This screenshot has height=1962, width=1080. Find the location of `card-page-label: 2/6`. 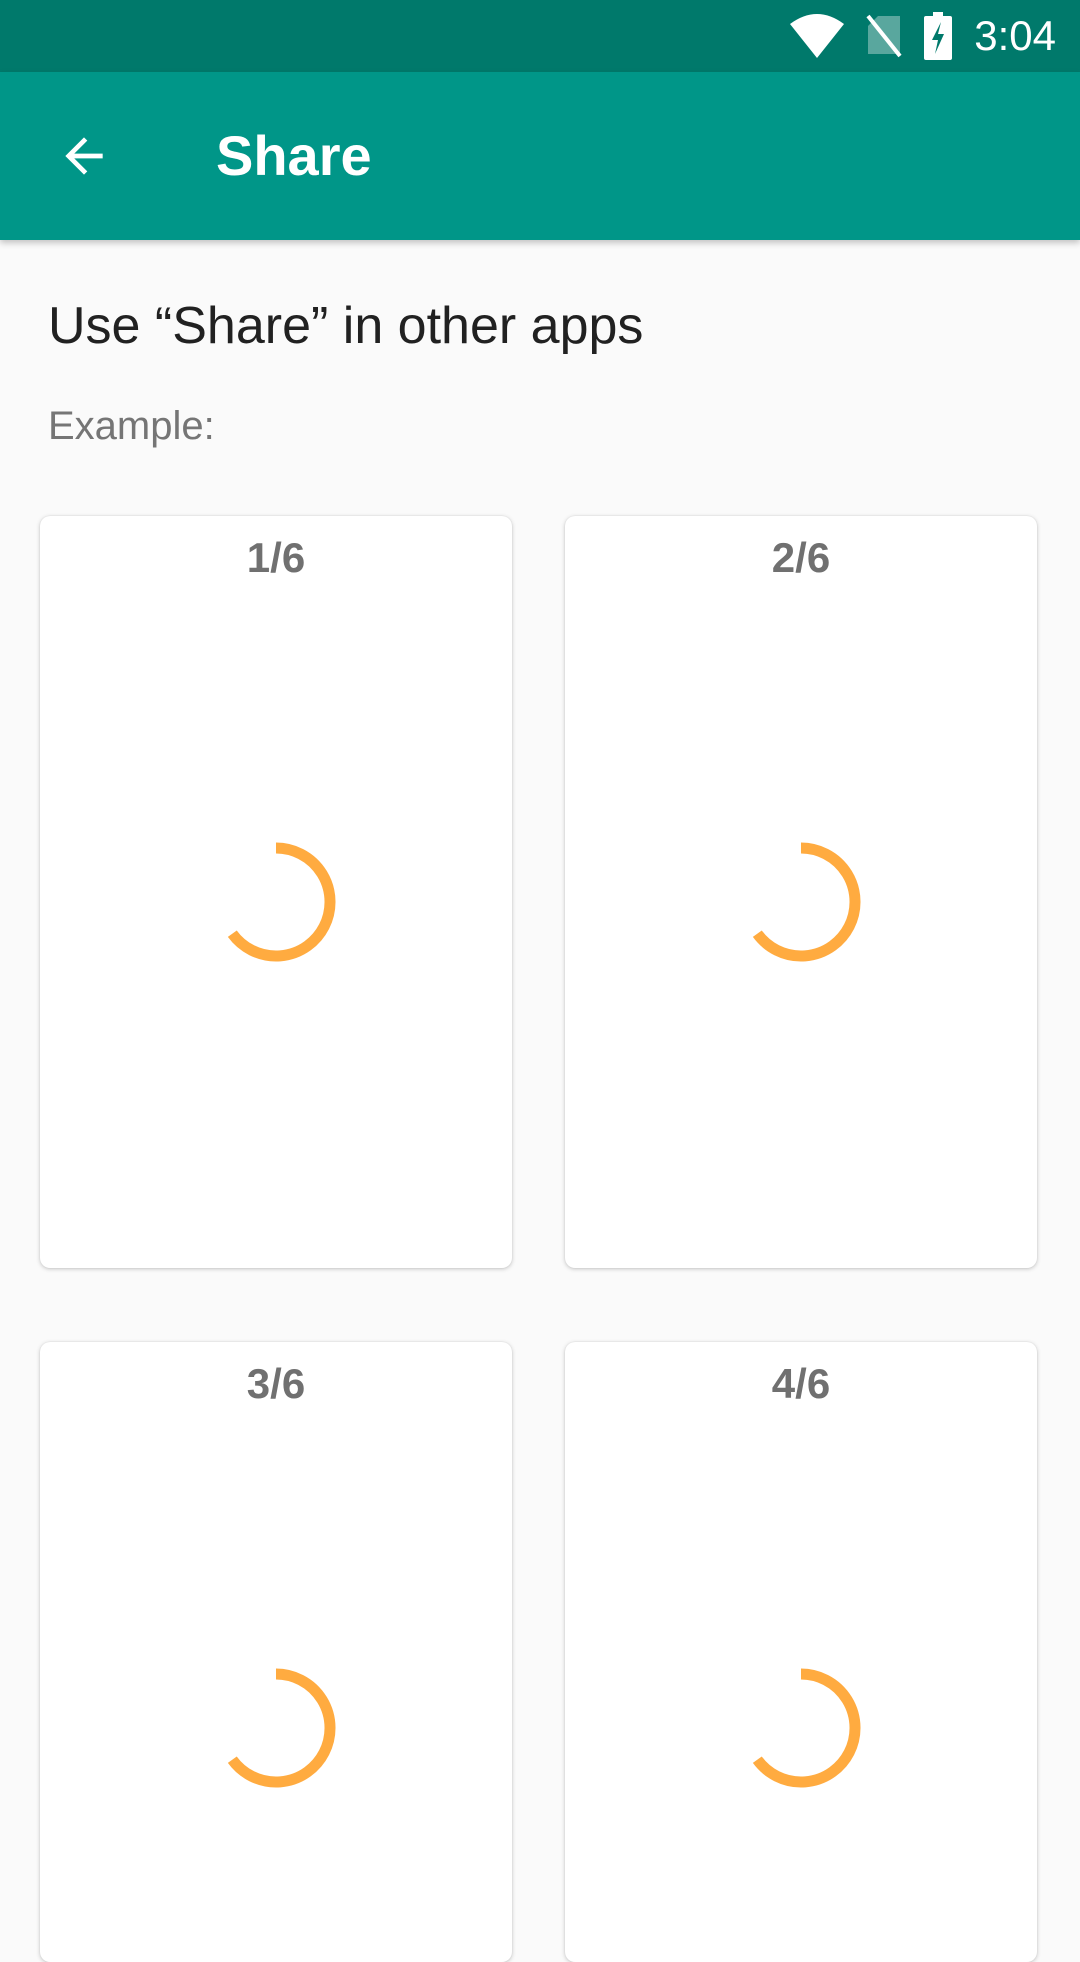

card-page-label: 2/6 is located at coordinates (801, 557).